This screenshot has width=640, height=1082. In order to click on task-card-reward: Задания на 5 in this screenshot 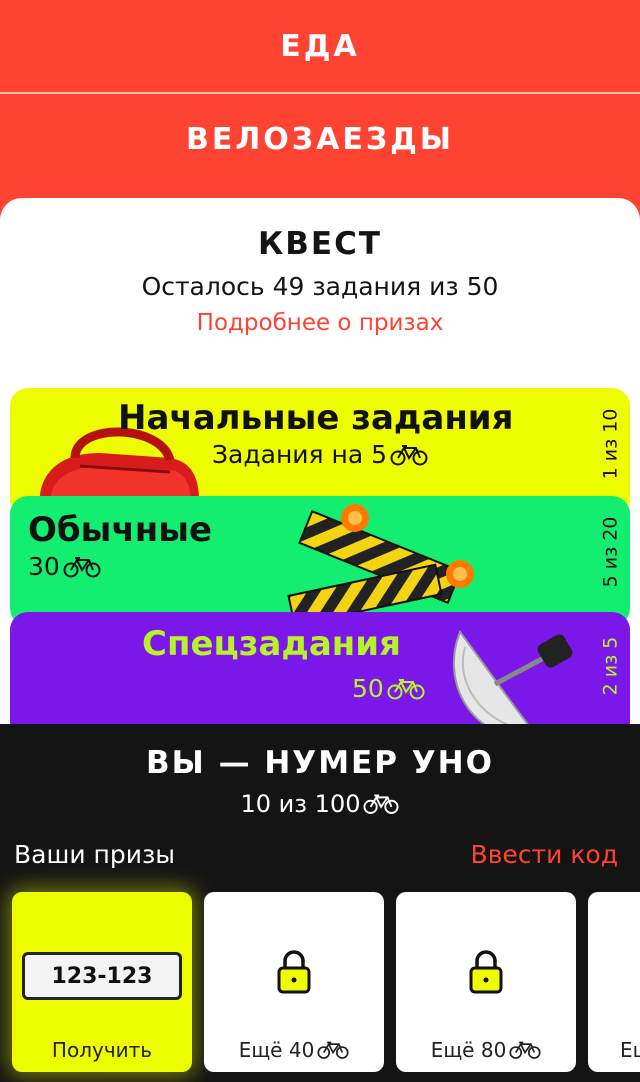, I will do `click(300, 454)`.